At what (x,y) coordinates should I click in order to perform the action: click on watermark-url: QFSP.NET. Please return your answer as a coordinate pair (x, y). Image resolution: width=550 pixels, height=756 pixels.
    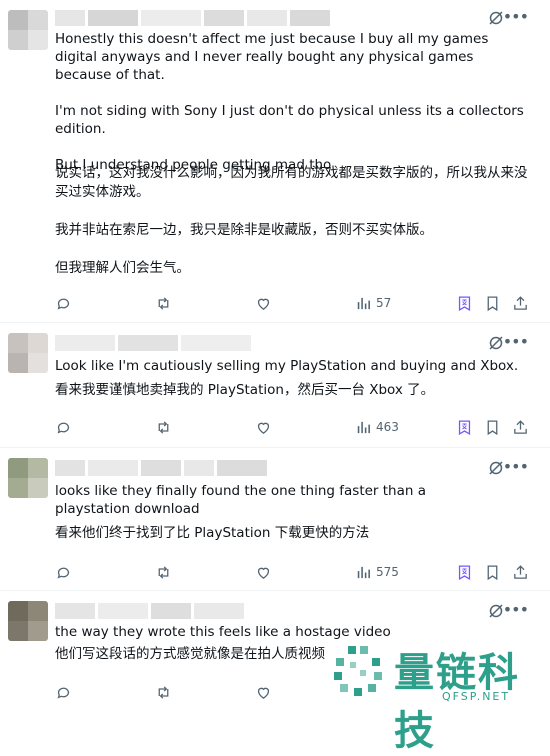
    Looking at the image, I should click on (476, 696).